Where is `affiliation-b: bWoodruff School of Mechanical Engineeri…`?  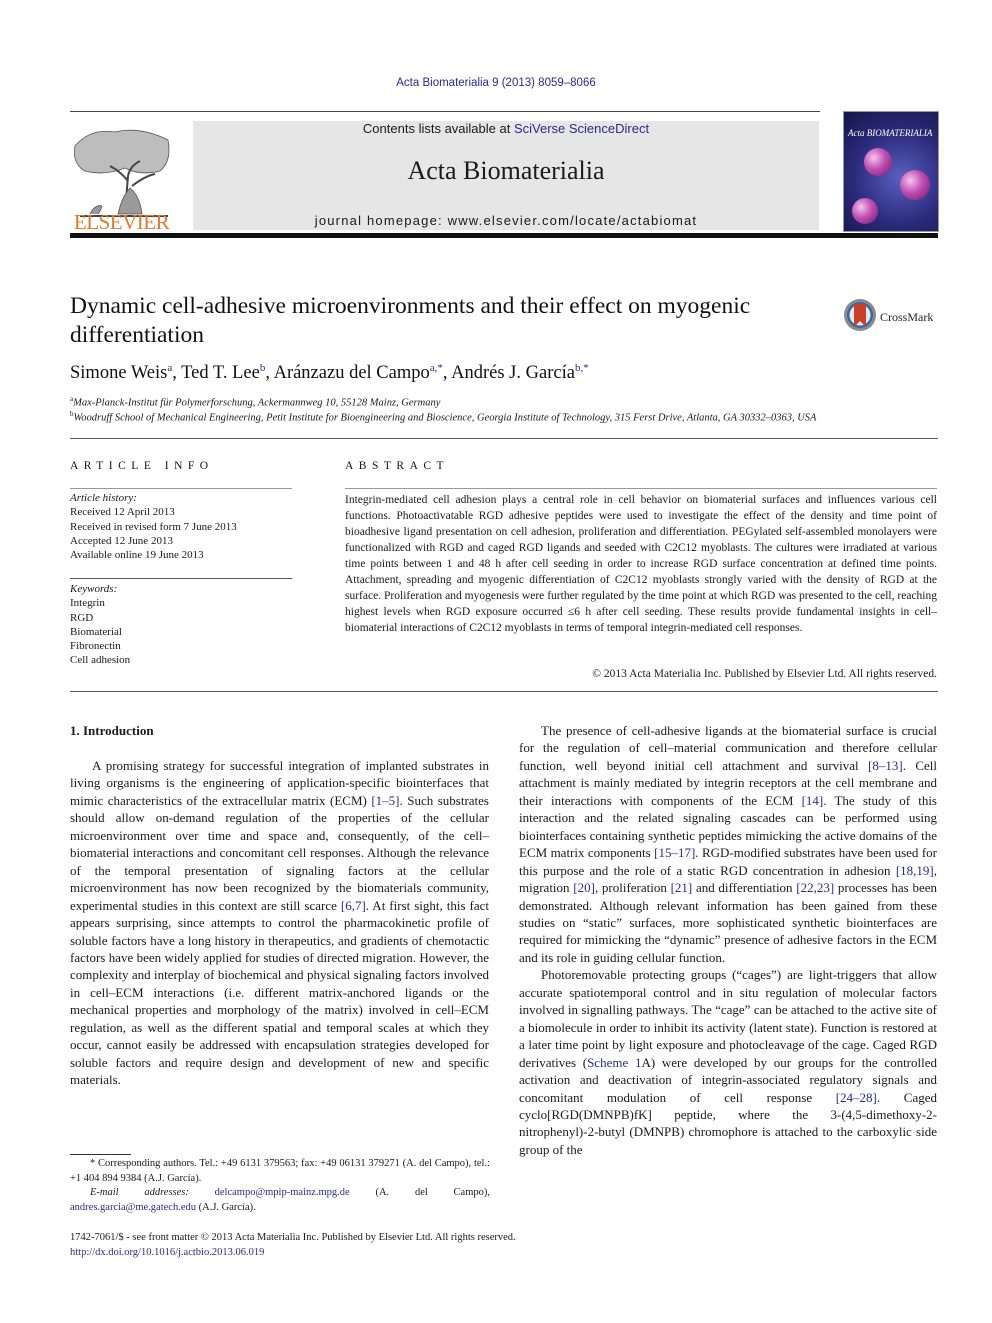 affiliation-b: bWoodruff School of Mechanical Engineeri… is located at coordinates (443, 417).